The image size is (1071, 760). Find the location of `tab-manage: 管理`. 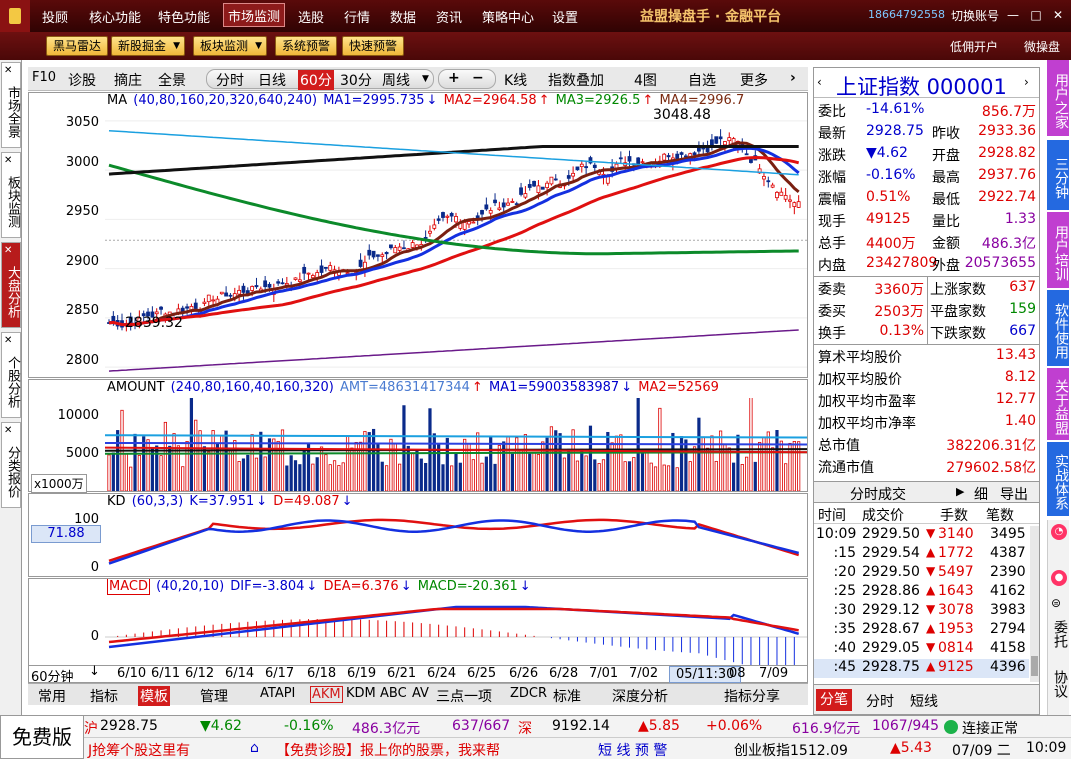

tab-manage: 管理 is located at coordinates (214, 696).